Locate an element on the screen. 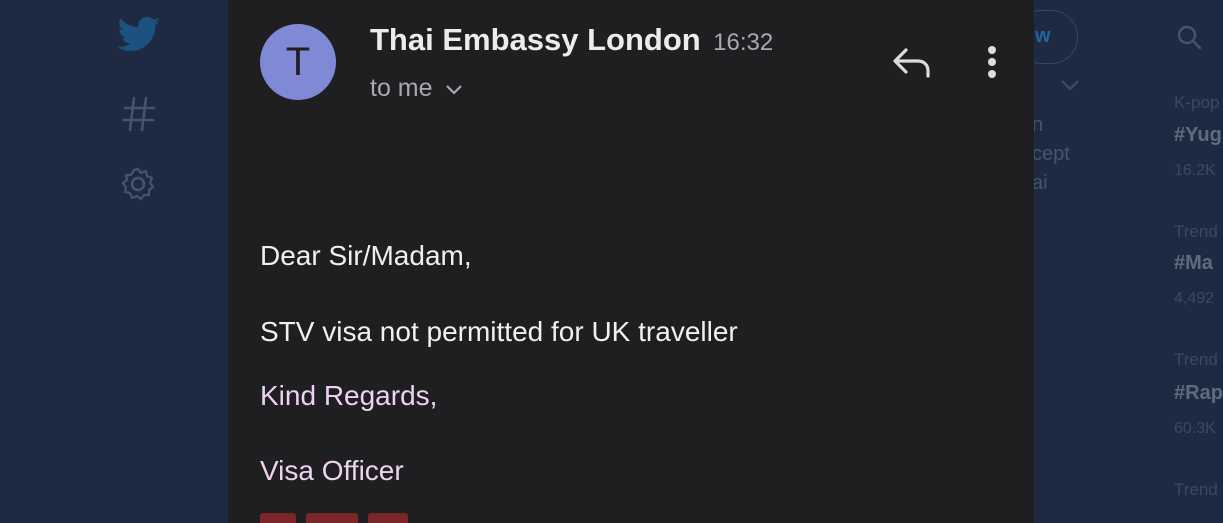 The height and width of the screenshot is (523, 1223). trend-hashtag: #Ma is located at coordinates (1193, 263).